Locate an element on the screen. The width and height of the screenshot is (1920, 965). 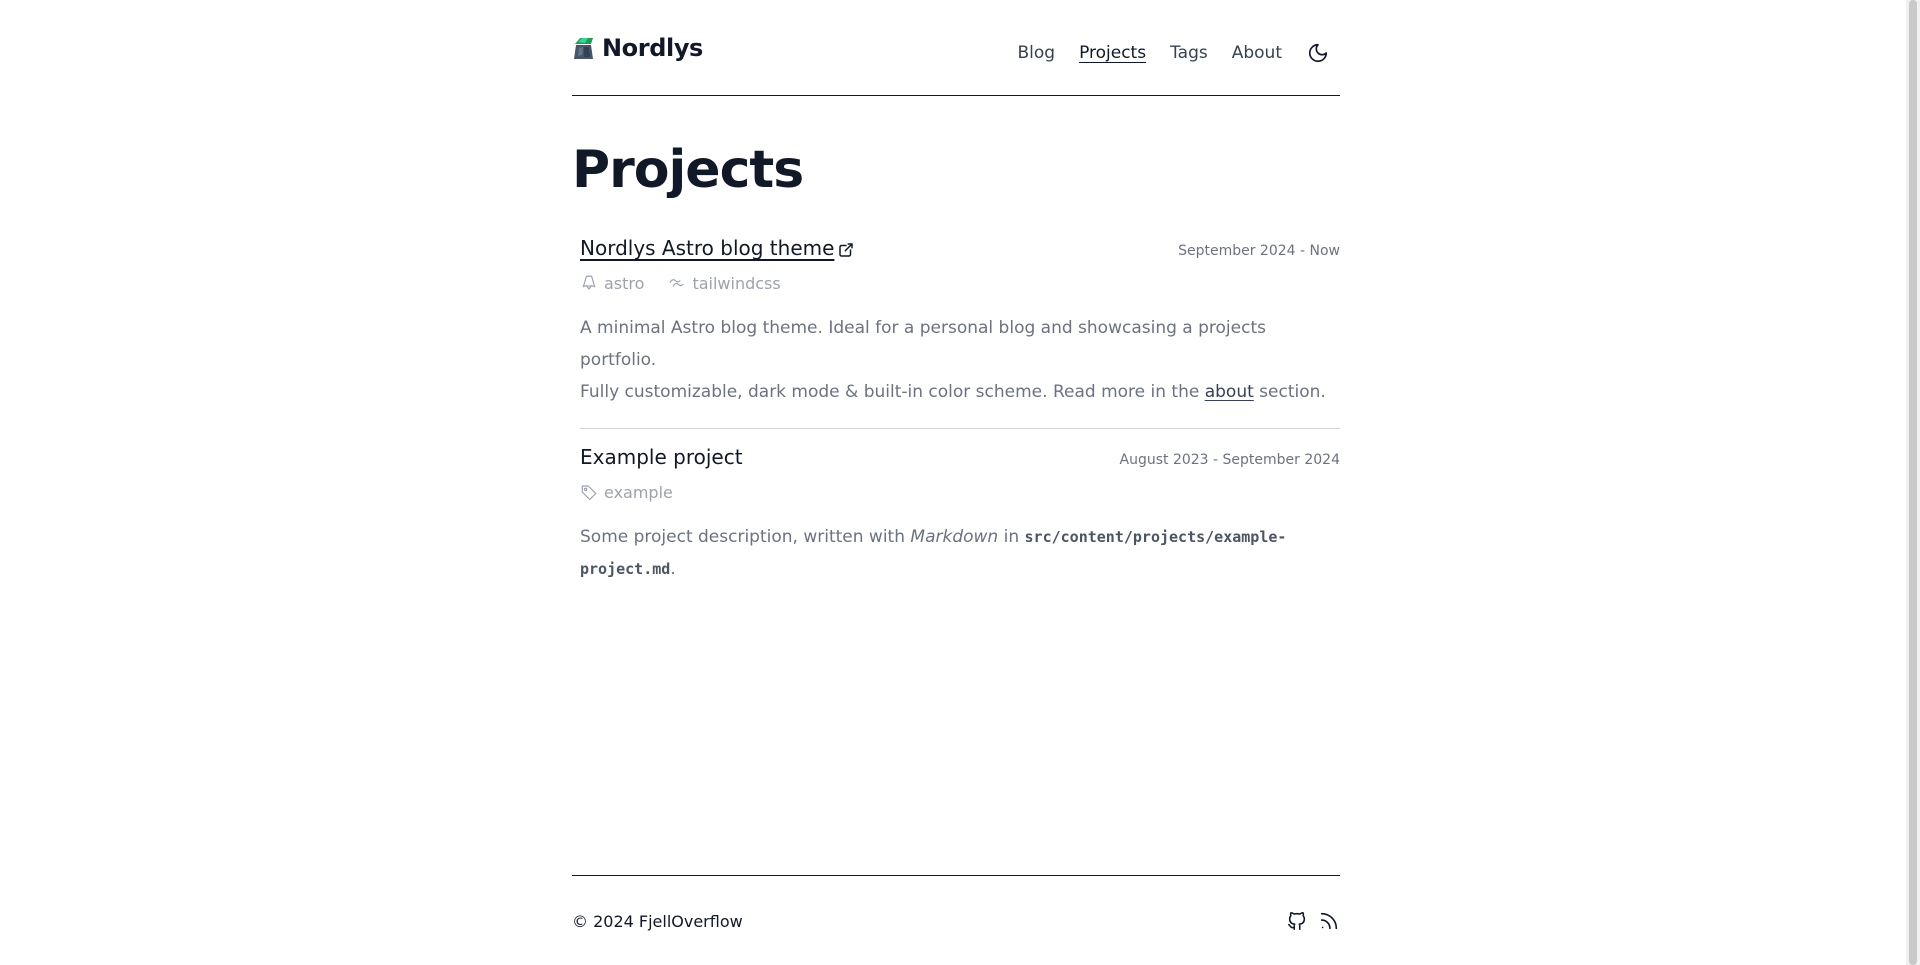
moon-icon is located at coordinates (1318, 53).